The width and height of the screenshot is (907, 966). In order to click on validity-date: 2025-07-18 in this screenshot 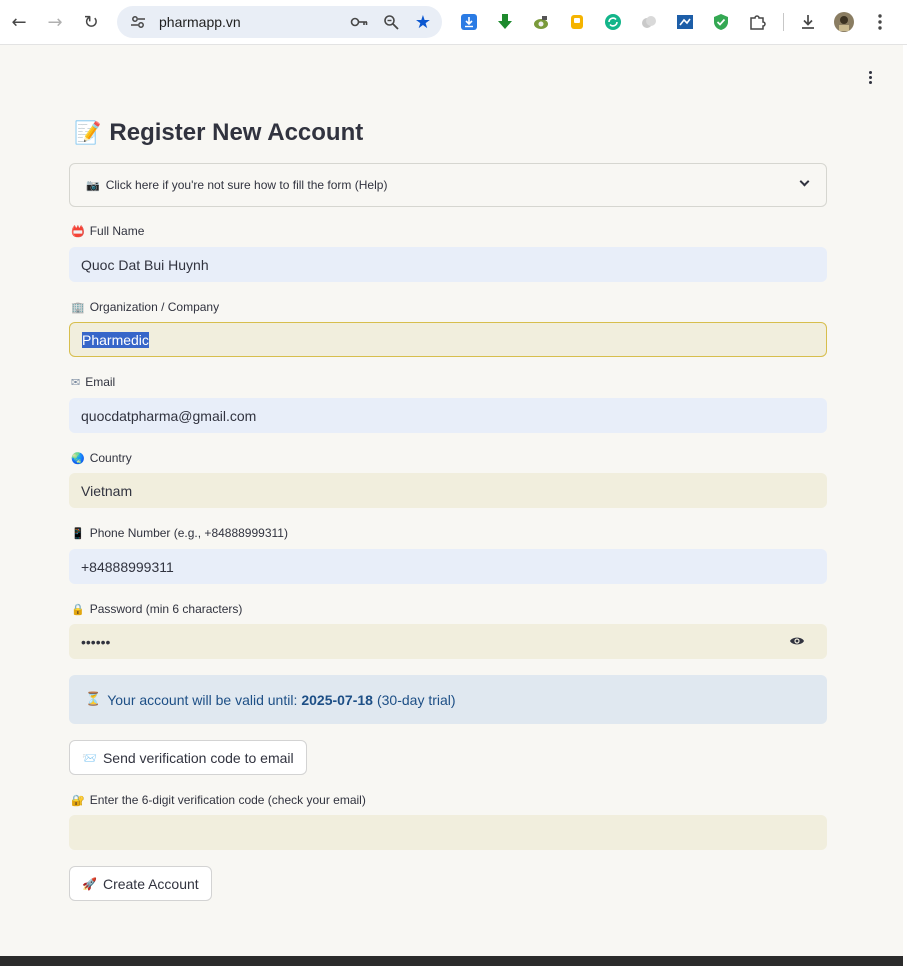, I will do `click(337, 699)`.